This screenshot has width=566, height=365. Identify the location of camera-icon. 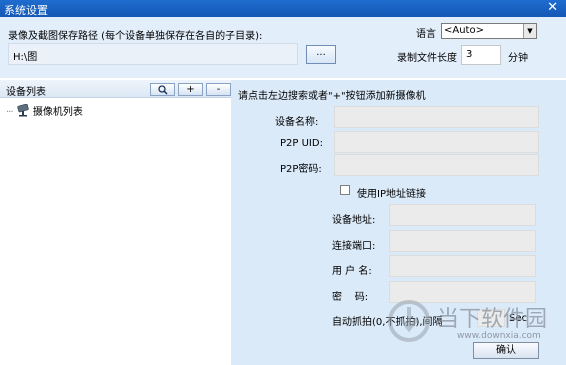
(23, 110).